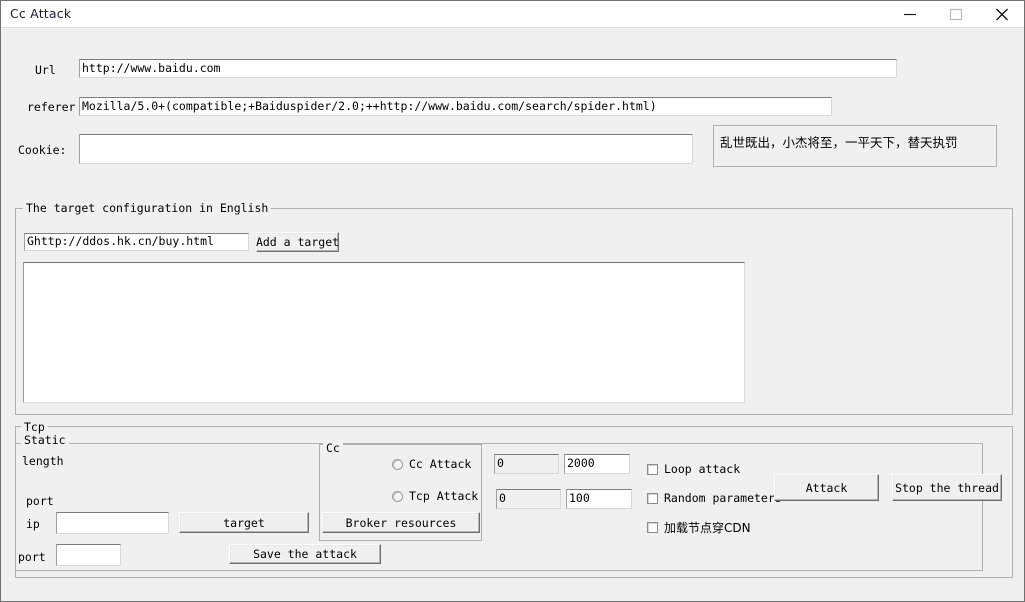 The image size is (1025, 602). I want to click on radio-cc-attack: Cc Attack, so click(431, 464).